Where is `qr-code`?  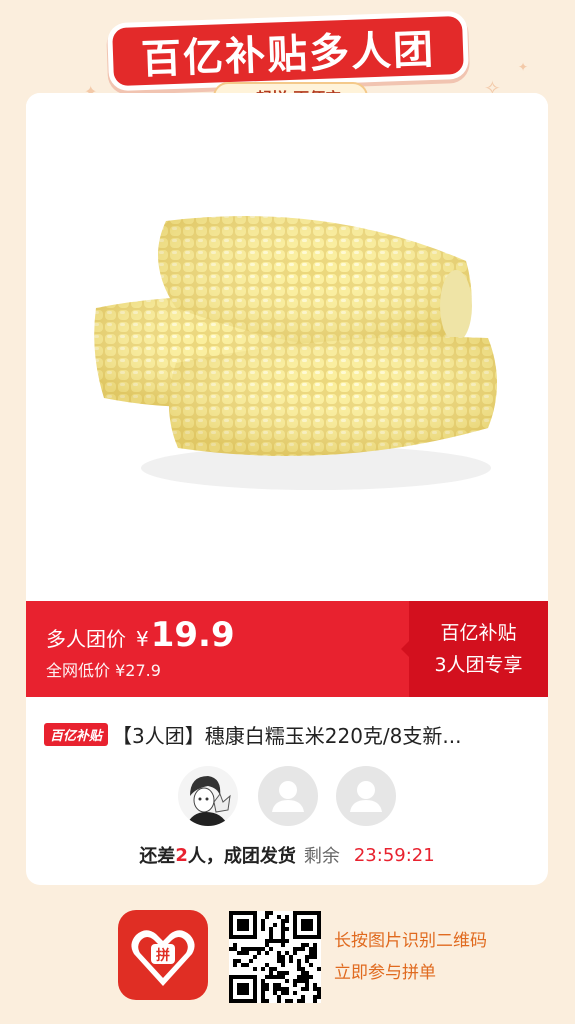 qr-code is located at coordinates (275, 957).